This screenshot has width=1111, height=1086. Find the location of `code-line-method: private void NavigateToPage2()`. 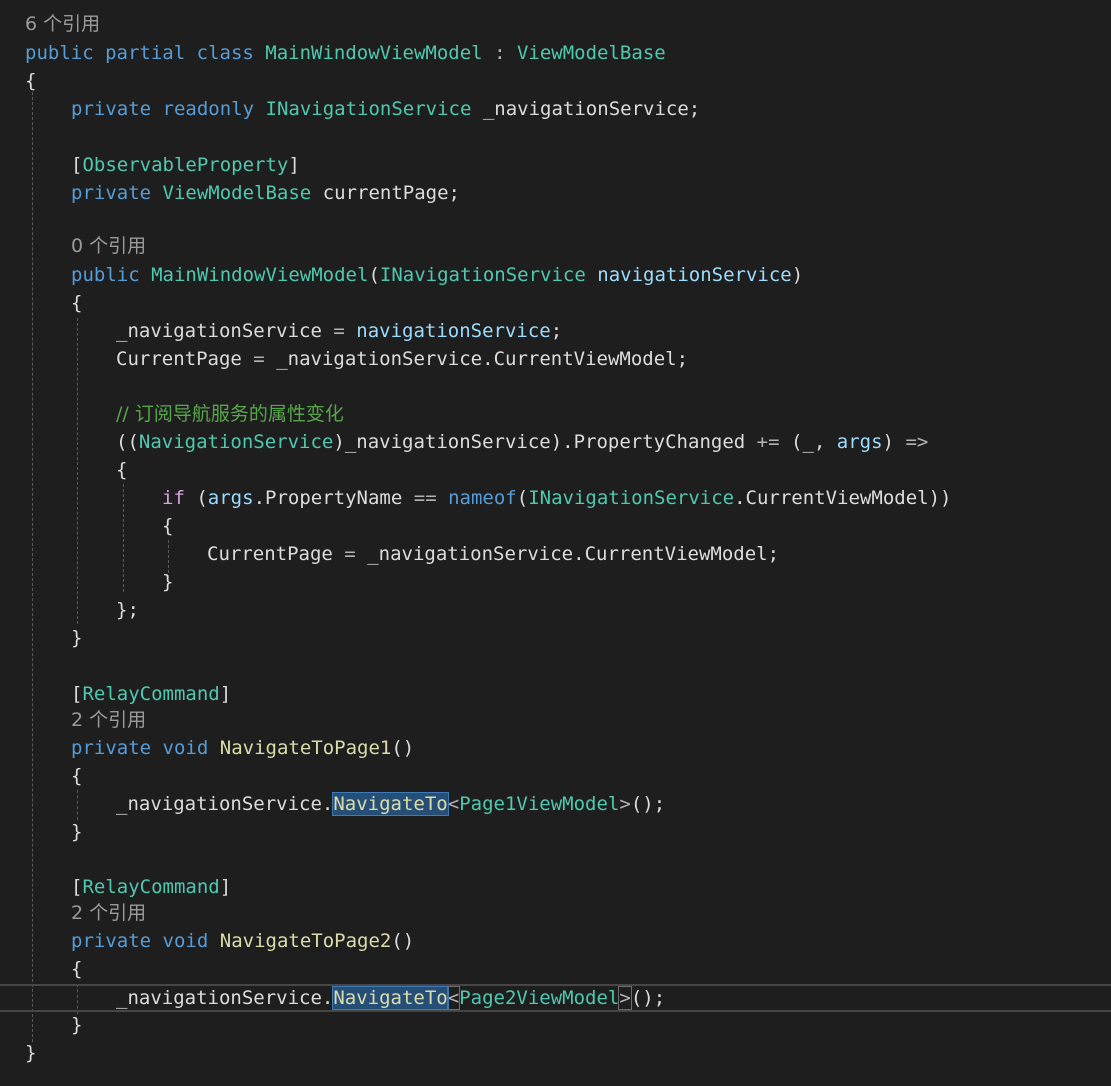

code-line-method: private void NavigateToPage2() is located at coordinates (242, 941).